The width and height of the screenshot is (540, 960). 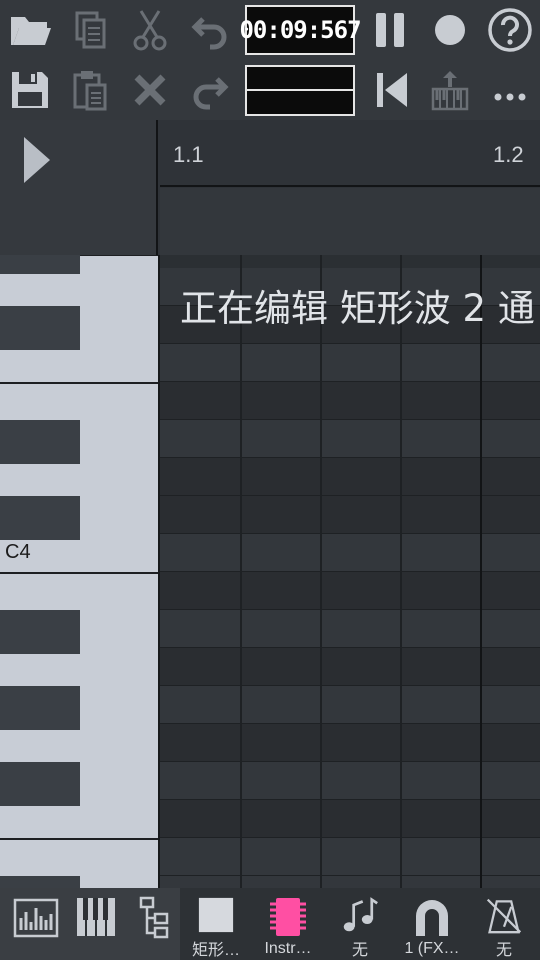 I want to click on sub-display, so click(x=300, y=90).